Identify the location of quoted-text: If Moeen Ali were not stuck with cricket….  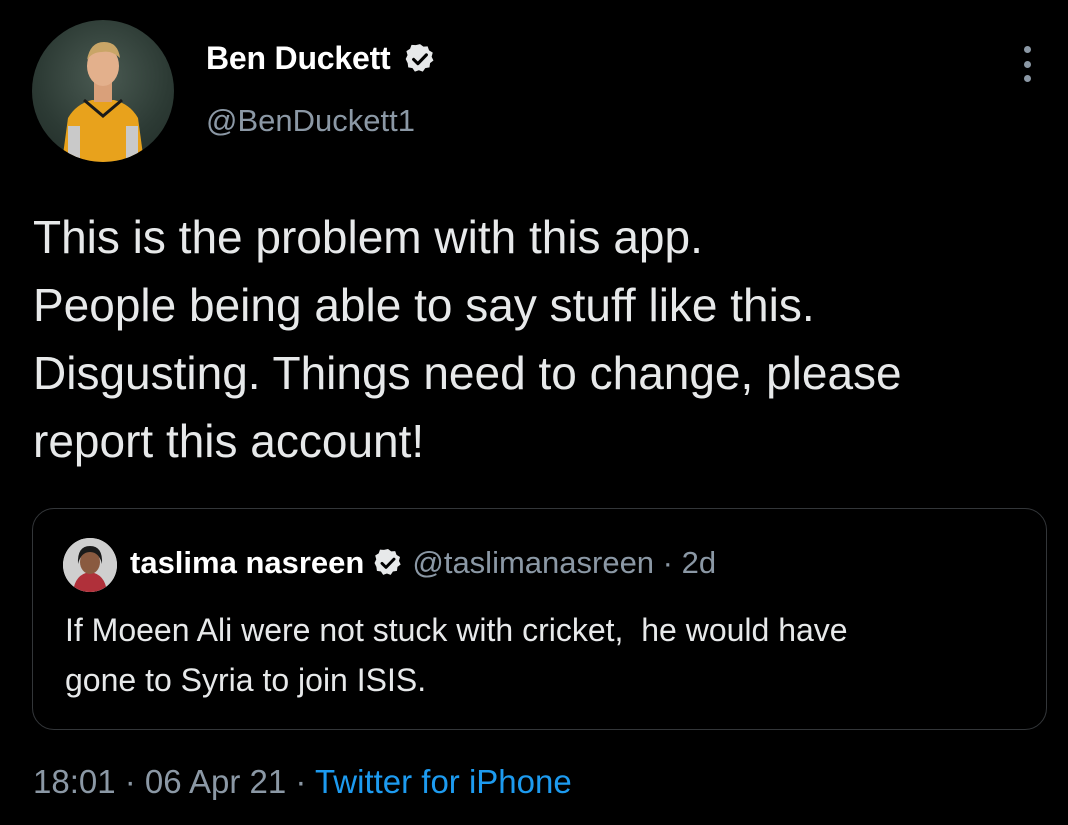
(545, 655).